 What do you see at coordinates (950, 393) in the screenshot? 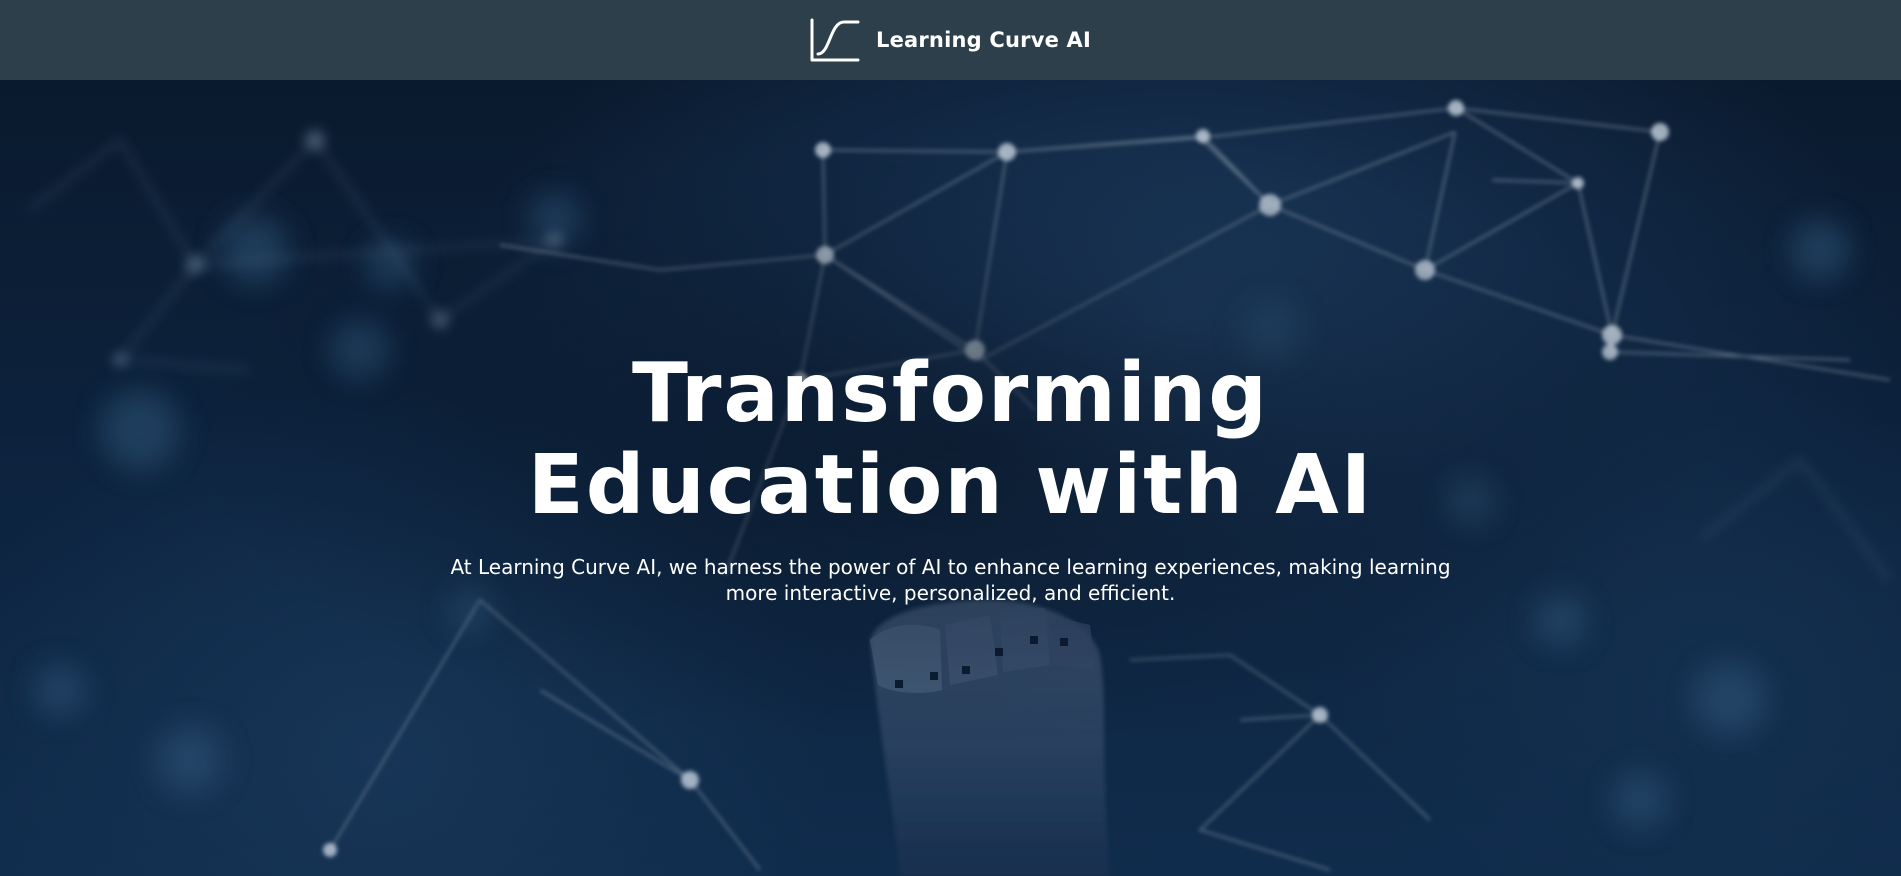
I see `hero-title-line-1: Transforming` at bounding box center [950, 393].